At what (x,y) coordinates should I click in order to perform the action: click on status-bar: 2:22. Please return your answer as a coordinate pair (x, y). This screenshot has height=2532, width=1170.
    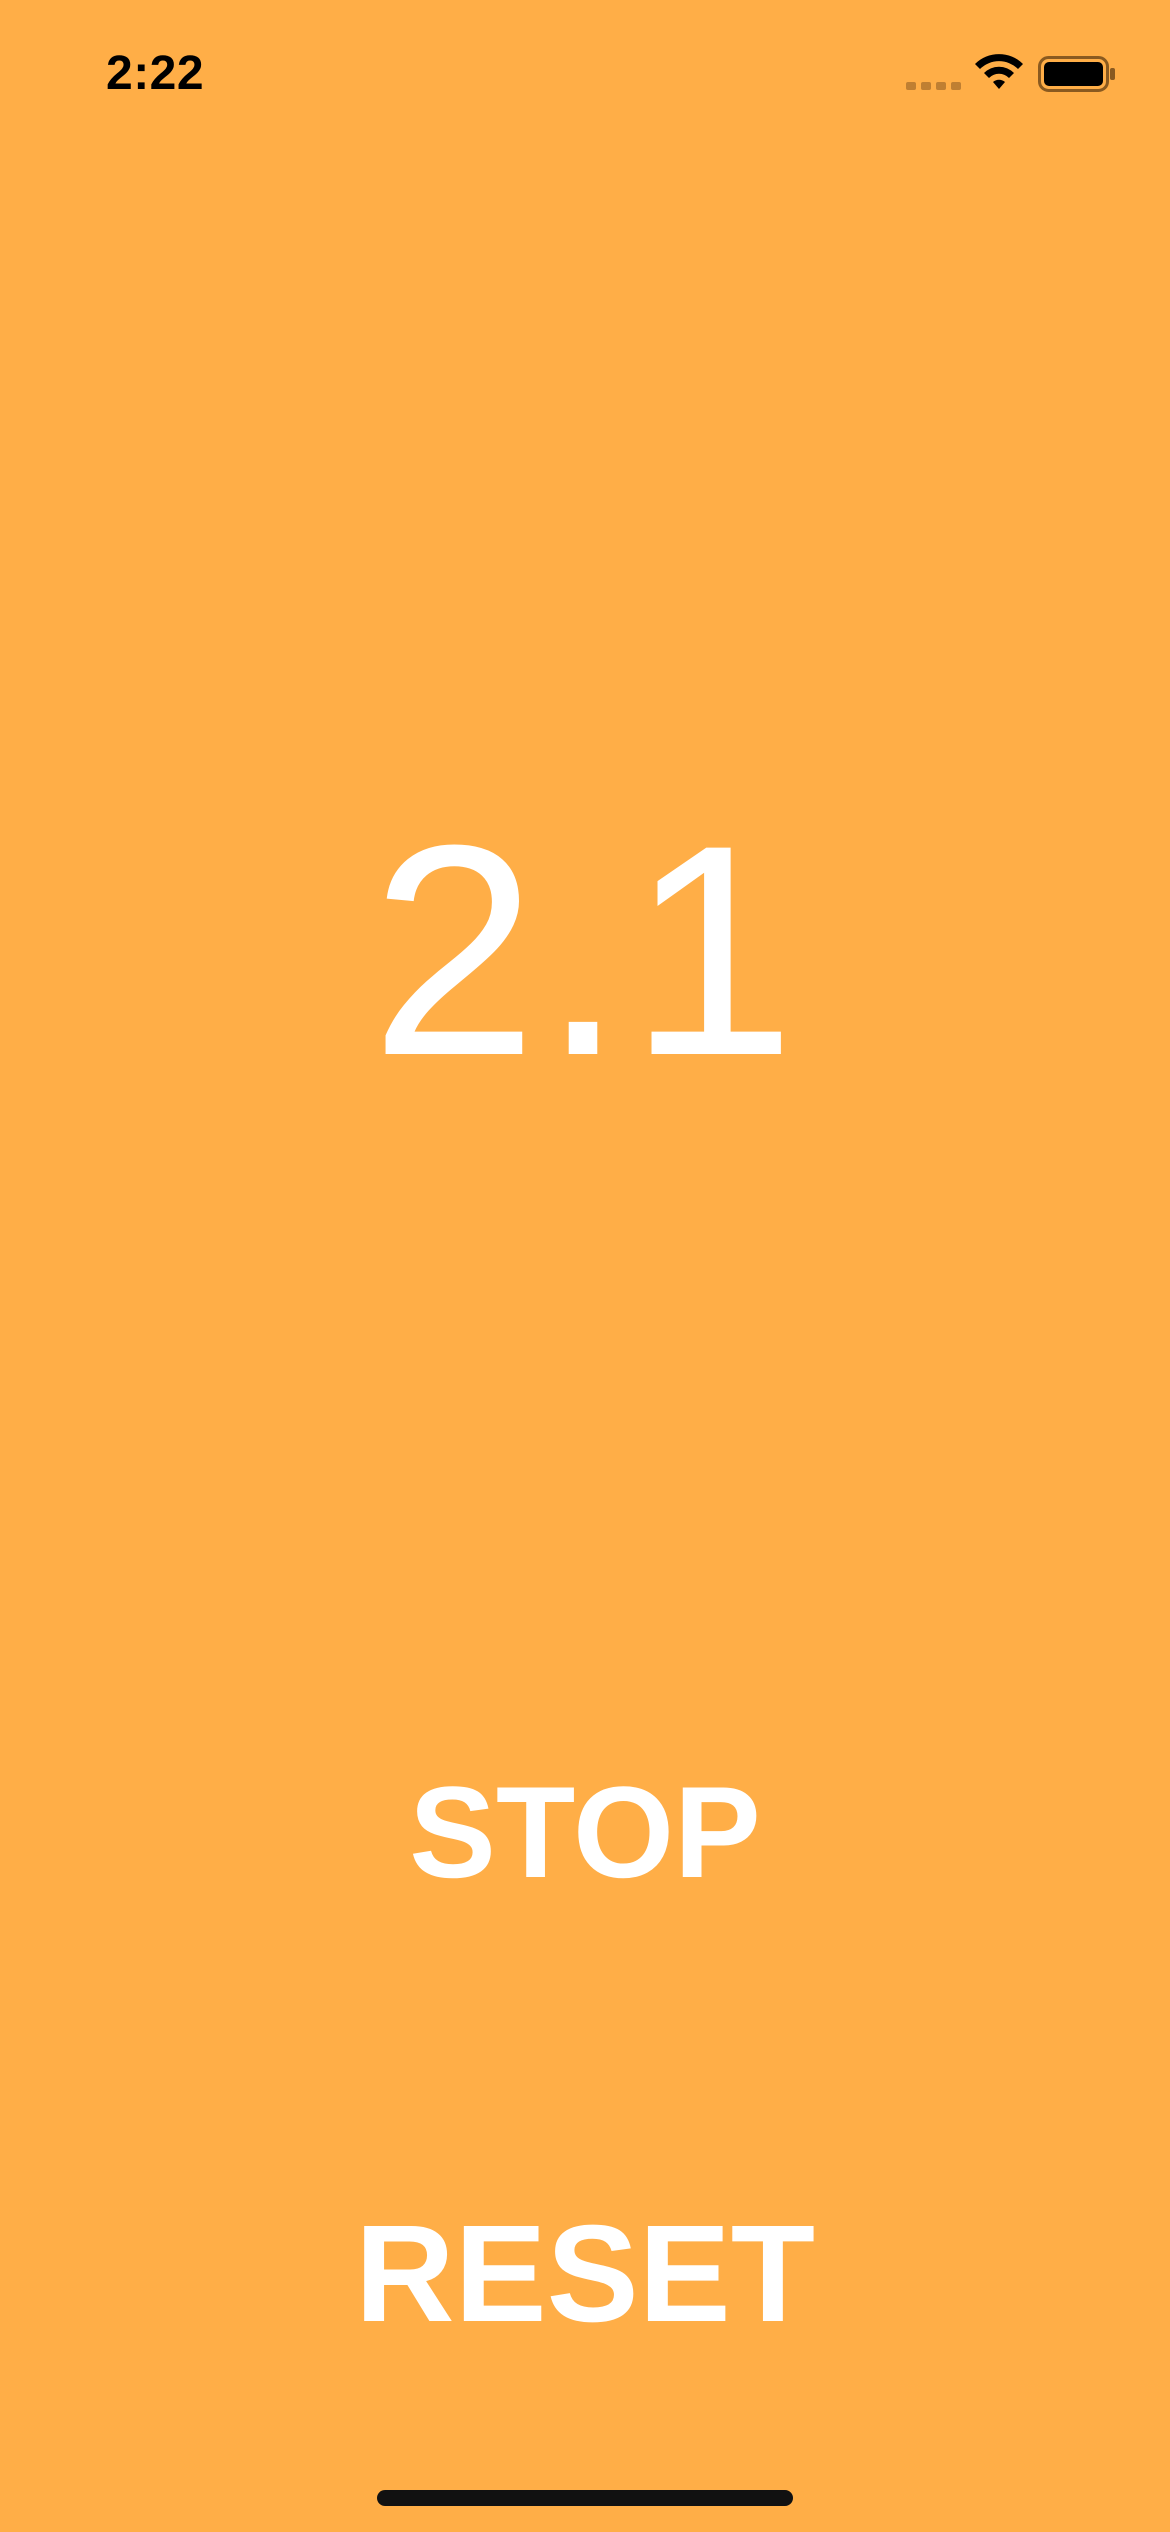
    Looking at the image, I should click on (585, 75).